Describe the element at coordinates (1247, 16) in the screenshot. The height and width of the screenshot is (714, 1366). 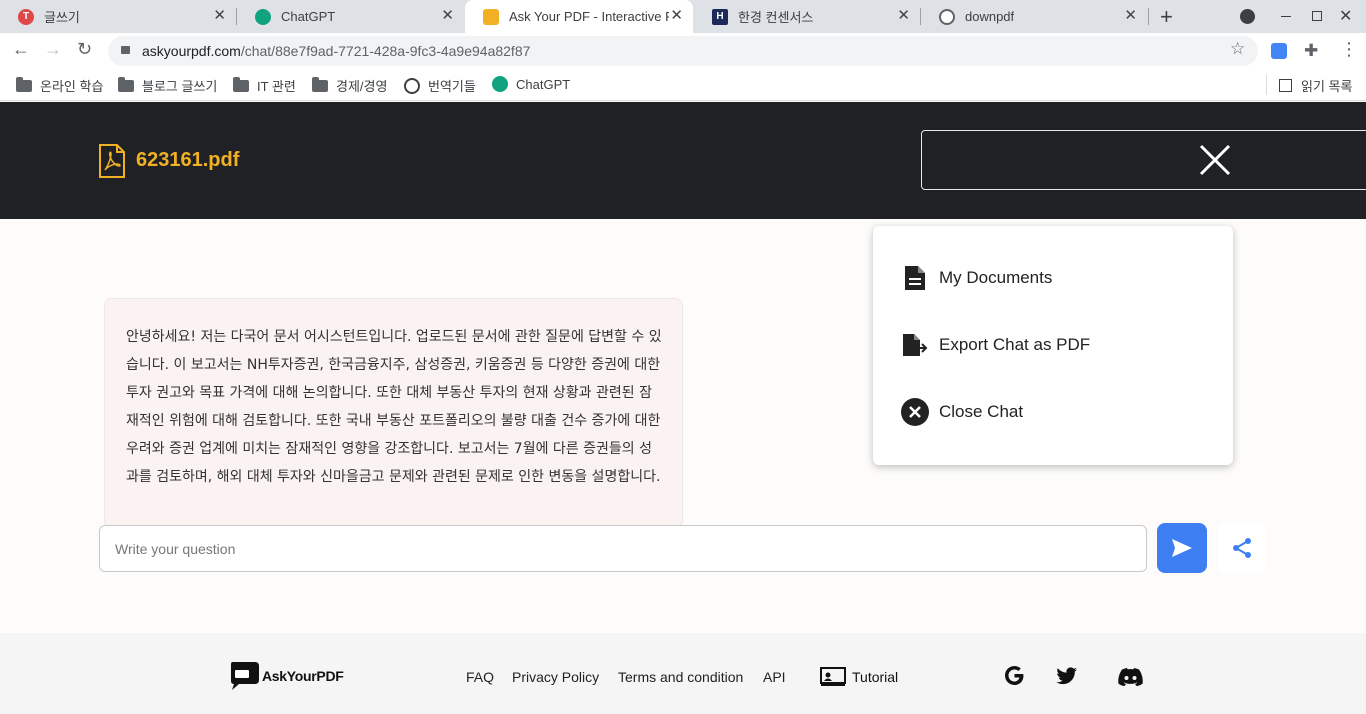
I see `tab-search-icon` at that location.